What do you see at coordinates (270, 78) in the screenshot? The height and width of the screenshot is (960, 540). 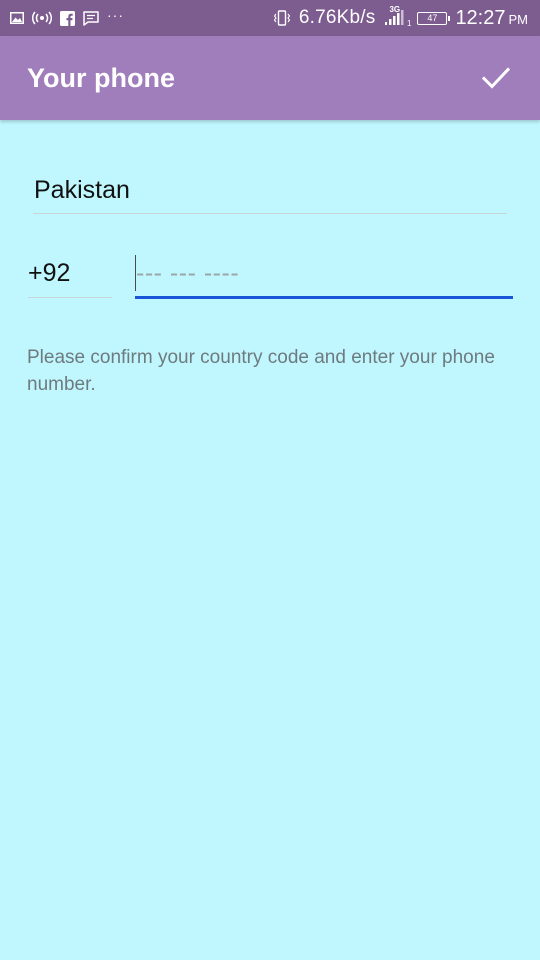 I see `app-toolbar: Your phone` at bounding box center [270, 78].